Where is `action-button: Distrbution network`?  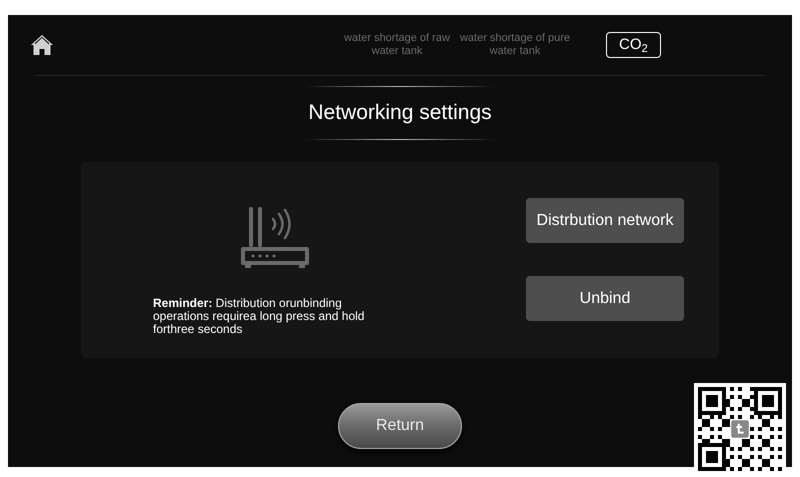 action-button: Distrbution network is located at coordinates (605, 220).